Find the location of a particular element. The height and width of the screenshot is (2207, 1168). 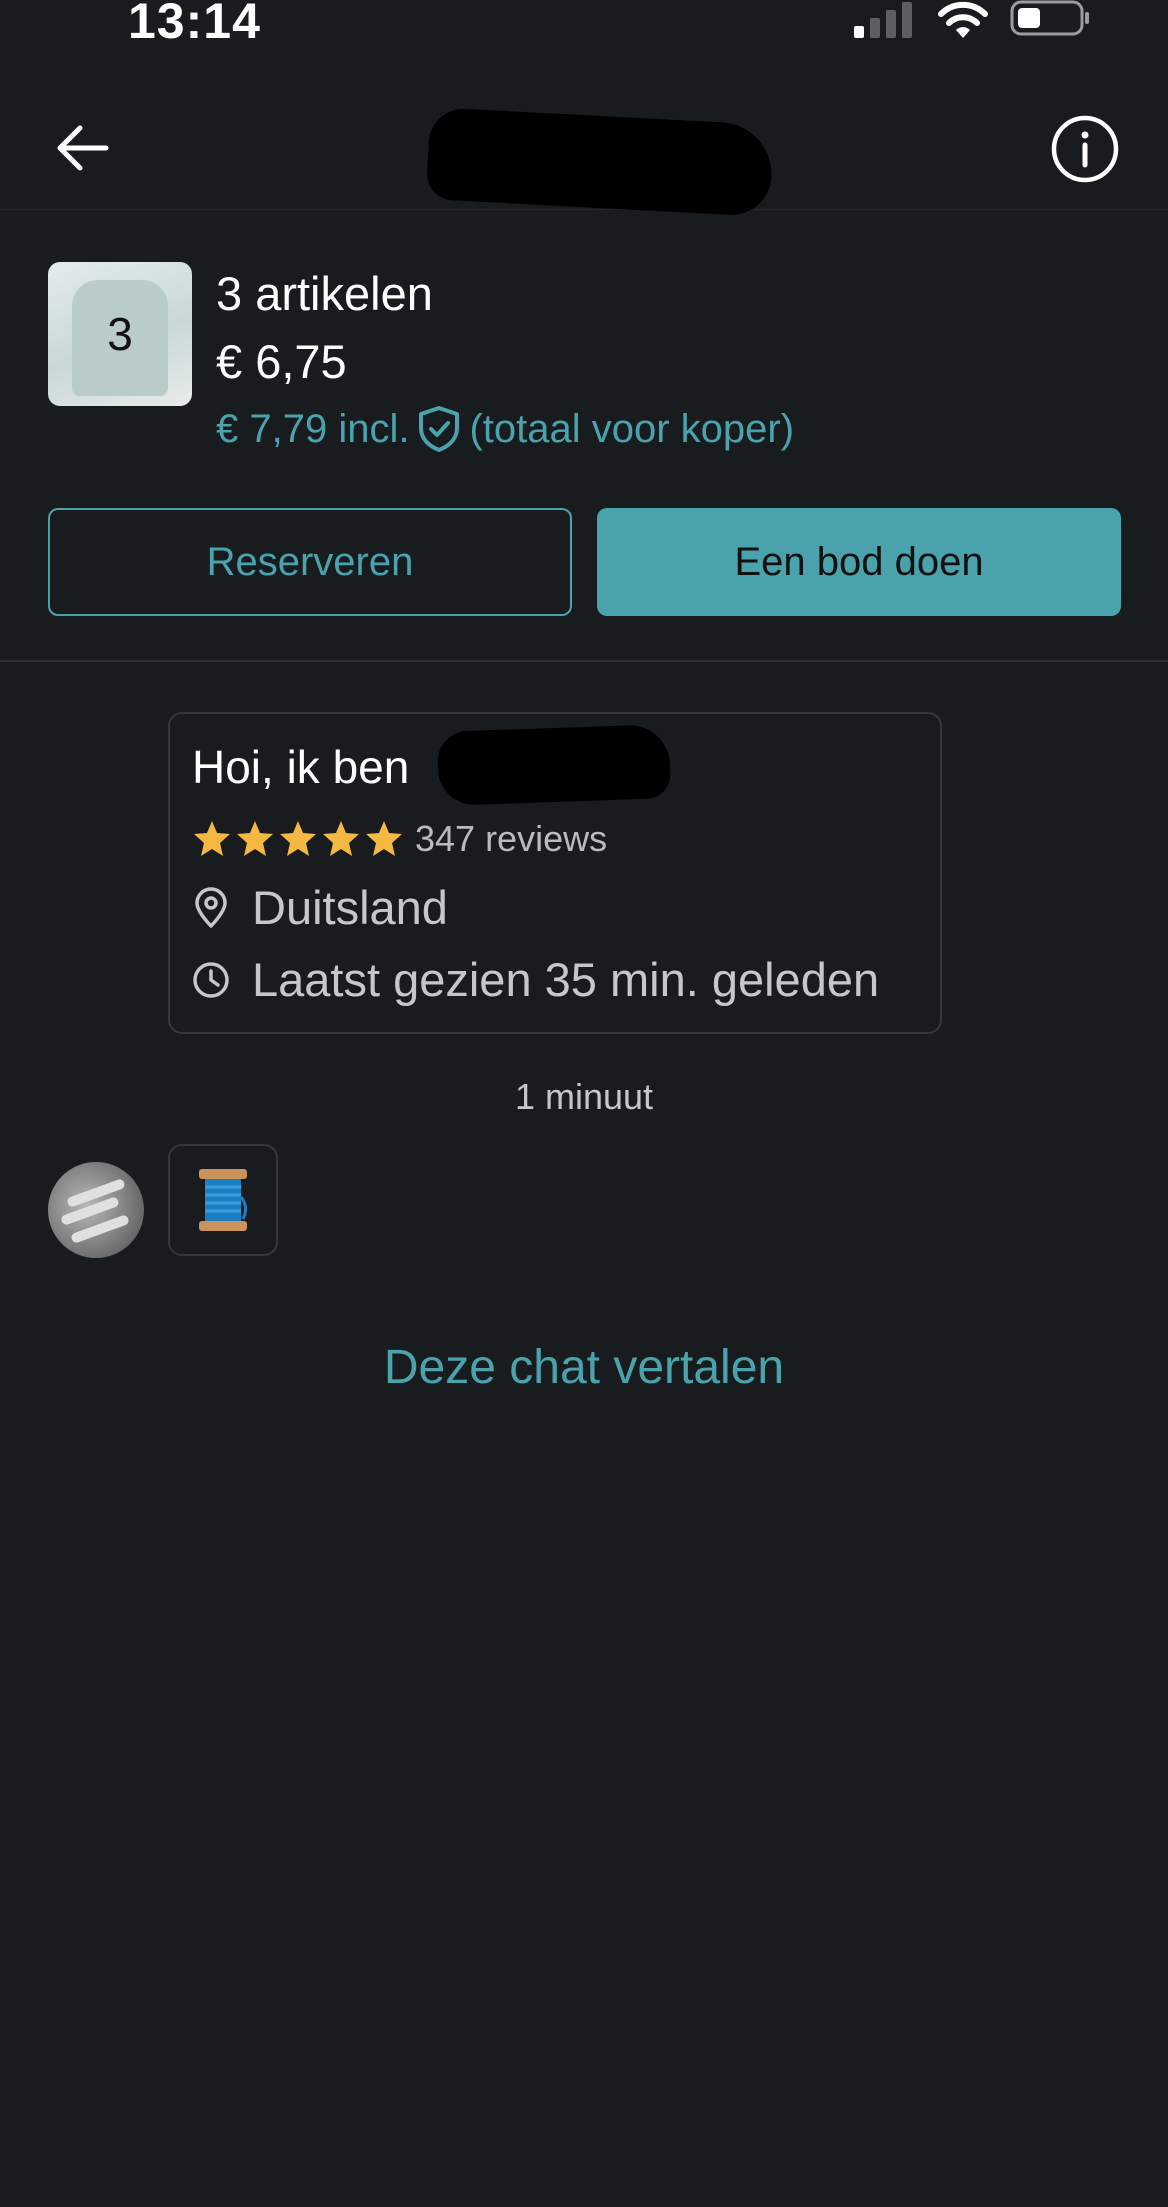

reserve-button: Reserveren is located at coordinates (310, 562).